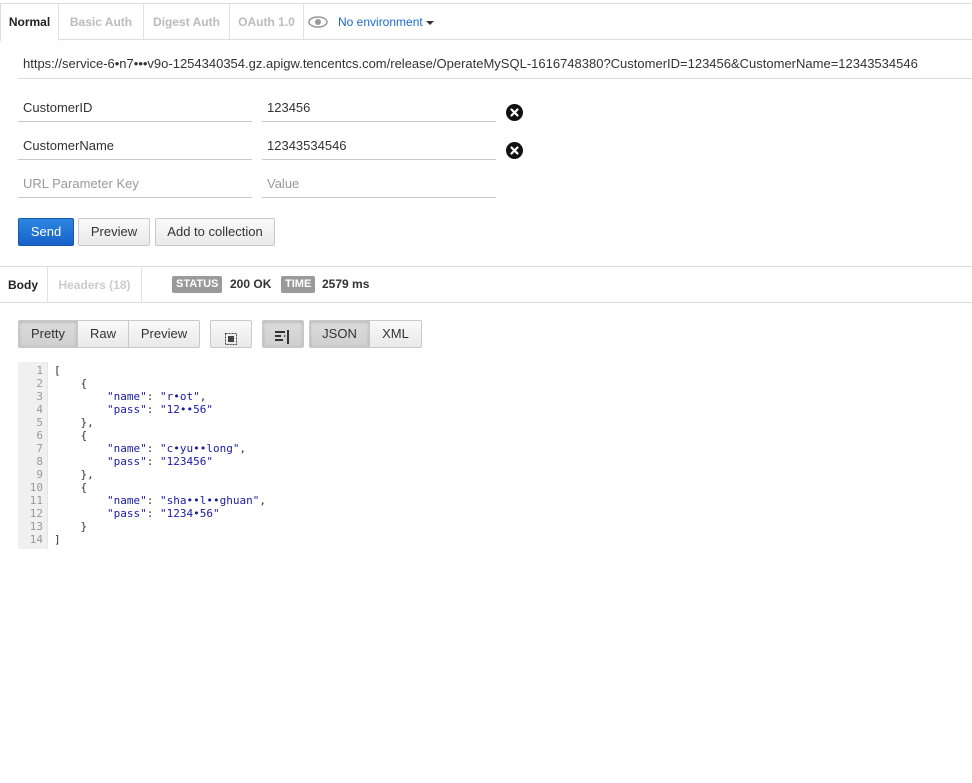 This screenshot has width=972, height=783. I want to click on line-number: 2, so click(39, 383).